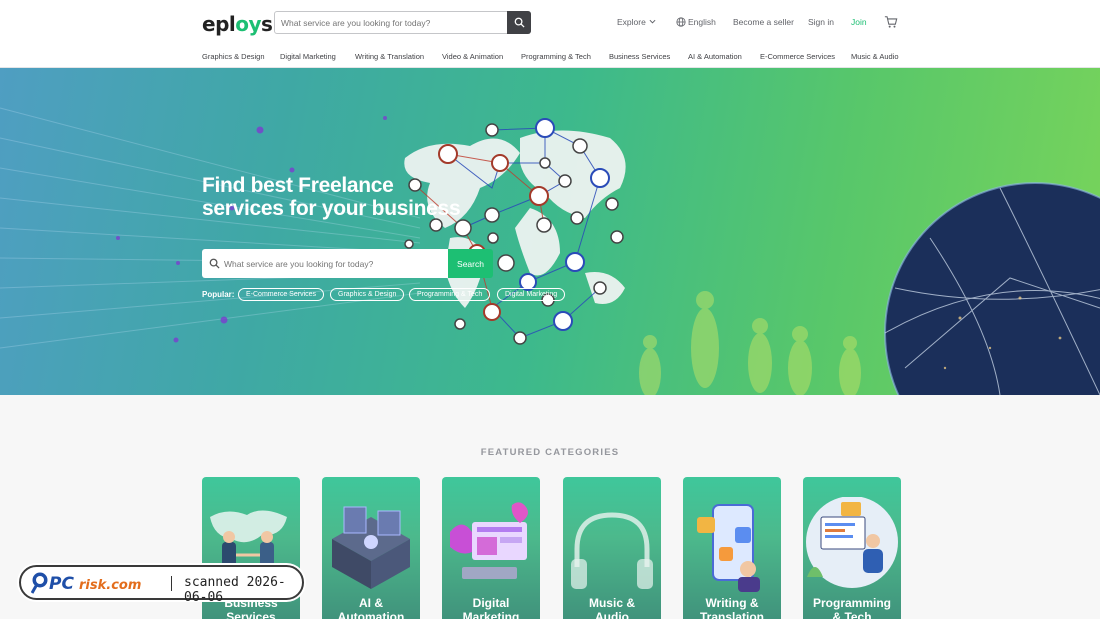 This screenshot has height=619, width=1100. Describe the element at coordinates (631, 22) in the screenshot. I see `explore-menu: Explore` at that location.